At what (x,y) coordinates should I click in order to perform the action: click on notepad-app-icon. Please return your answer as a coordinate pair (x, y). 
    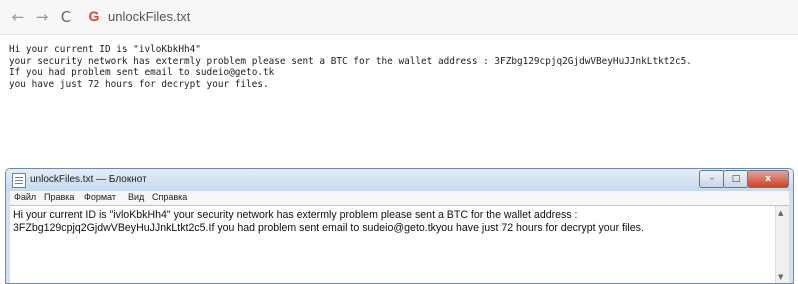
    Looking at the image, I should click on (19, 180).